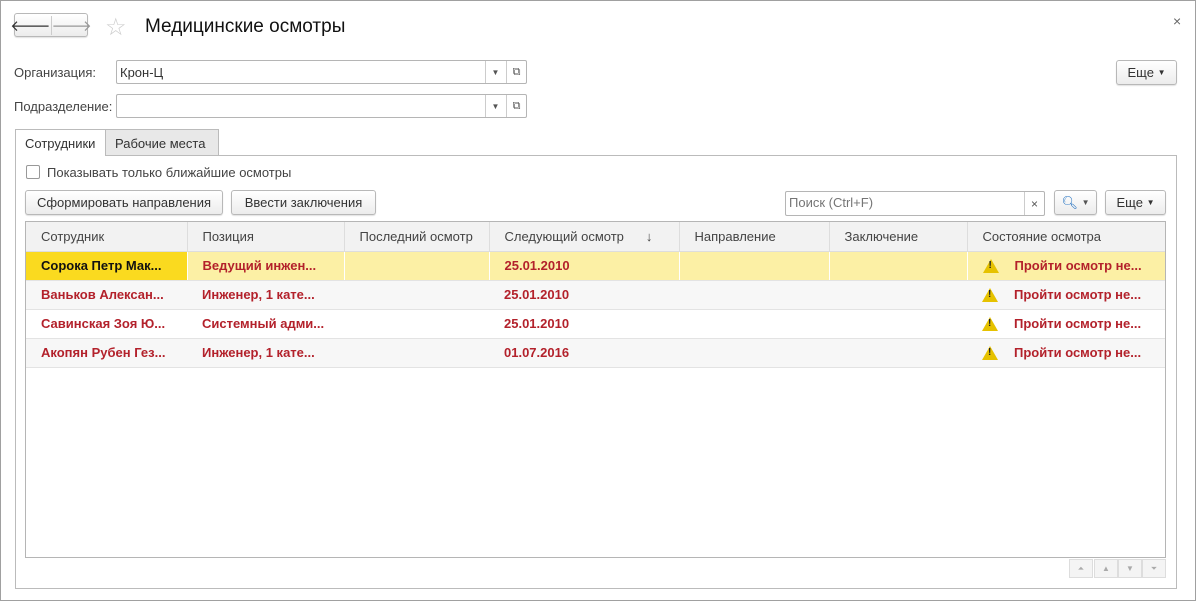 The width and height of the screenshot is (1196, 601). Describe the element at coordinates (1034, 203) in the screenshot. I see `clear-icon: ×` at that location.